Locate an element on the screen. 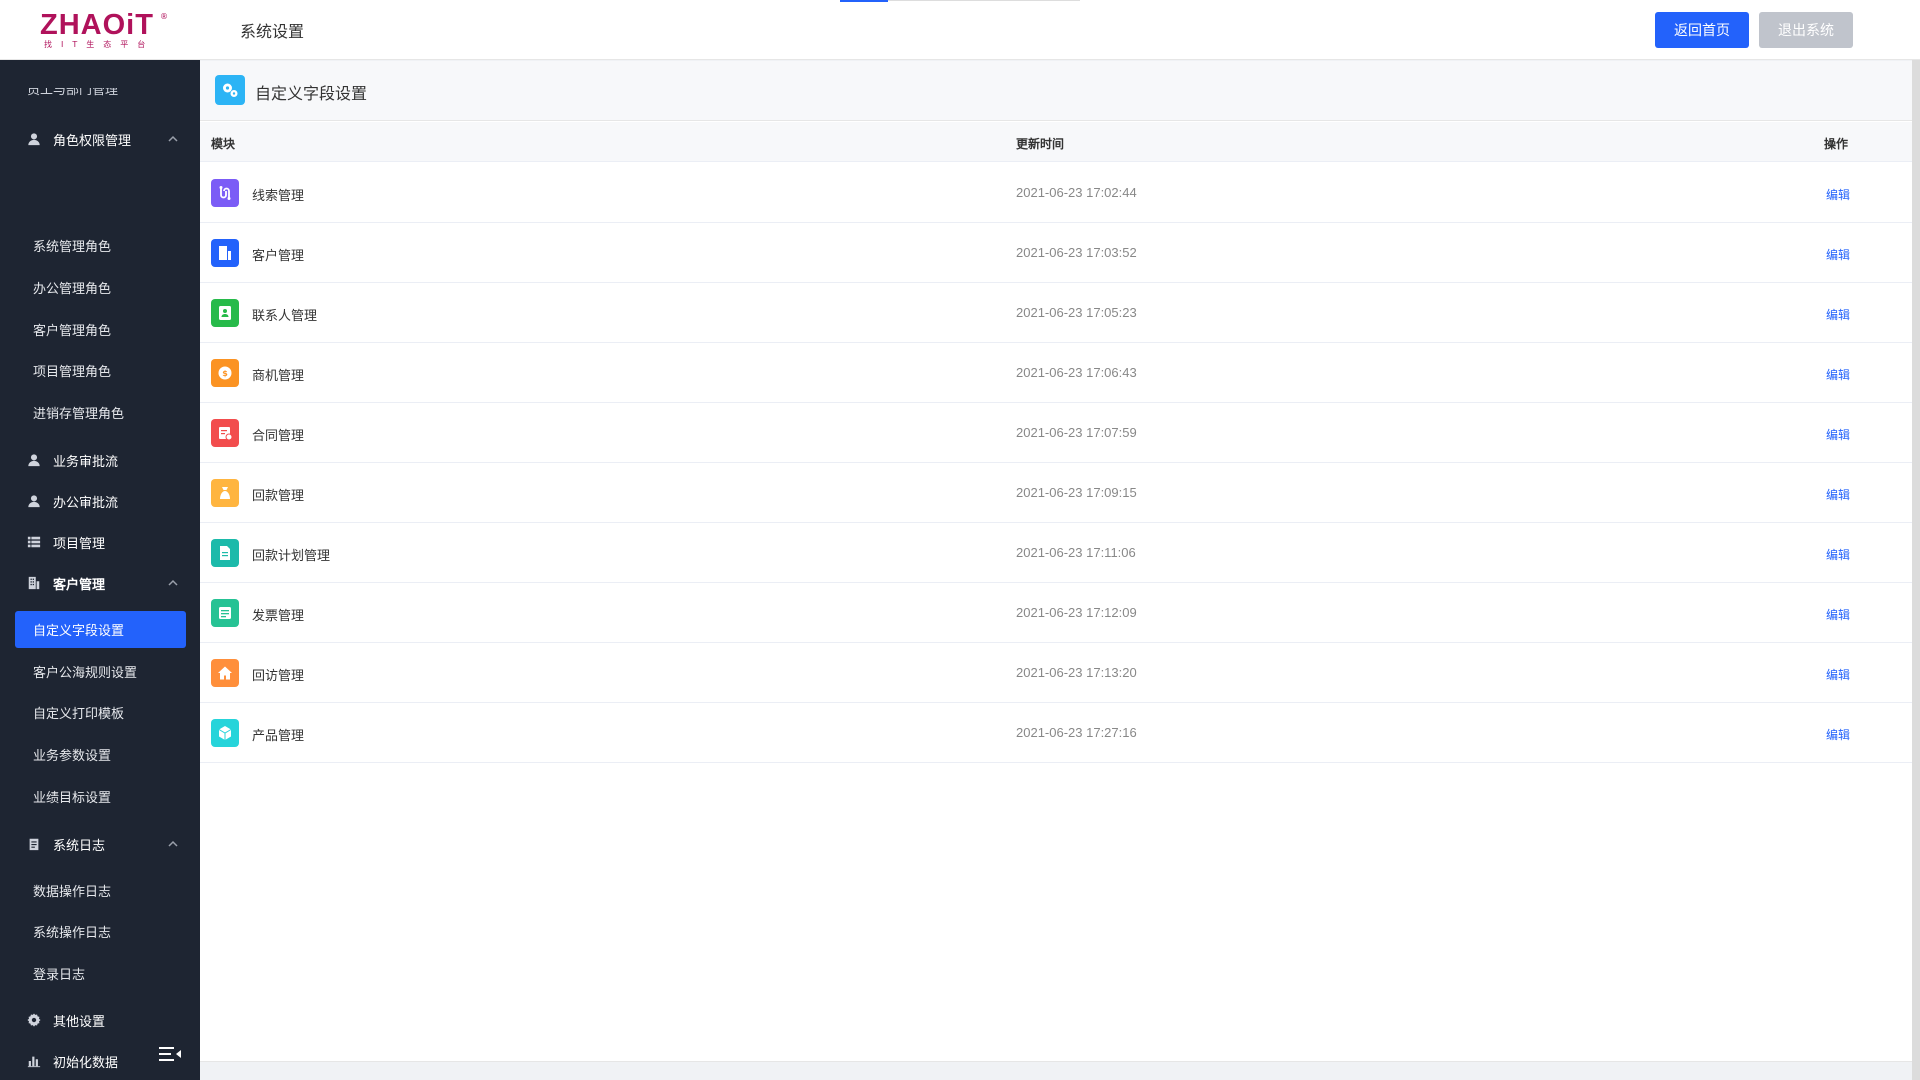 The width and height of the screenshot is (1920, 1080). update-time: 2021-06-23 17:03:52 is located at coordinates (1076, 252).